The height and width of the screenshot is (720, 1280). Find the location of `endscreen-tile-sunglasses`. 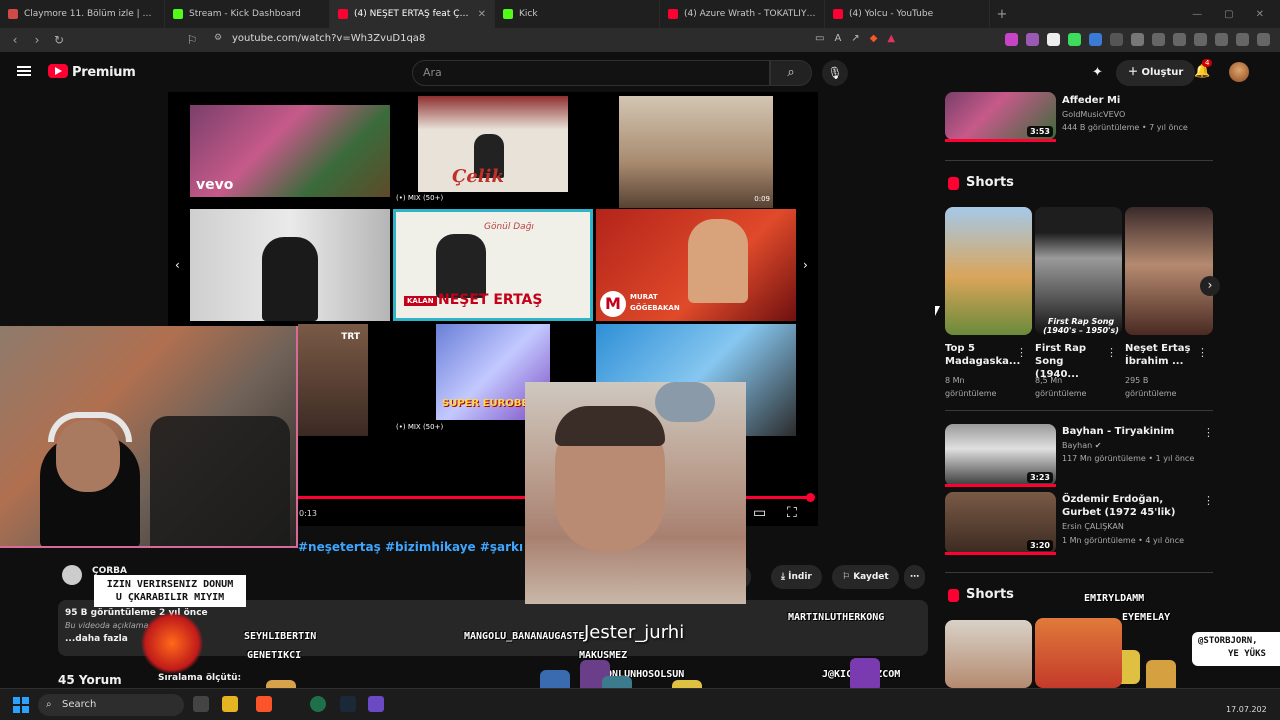

endscreen-tile-sunglasses is located at coordinates (290, 265).